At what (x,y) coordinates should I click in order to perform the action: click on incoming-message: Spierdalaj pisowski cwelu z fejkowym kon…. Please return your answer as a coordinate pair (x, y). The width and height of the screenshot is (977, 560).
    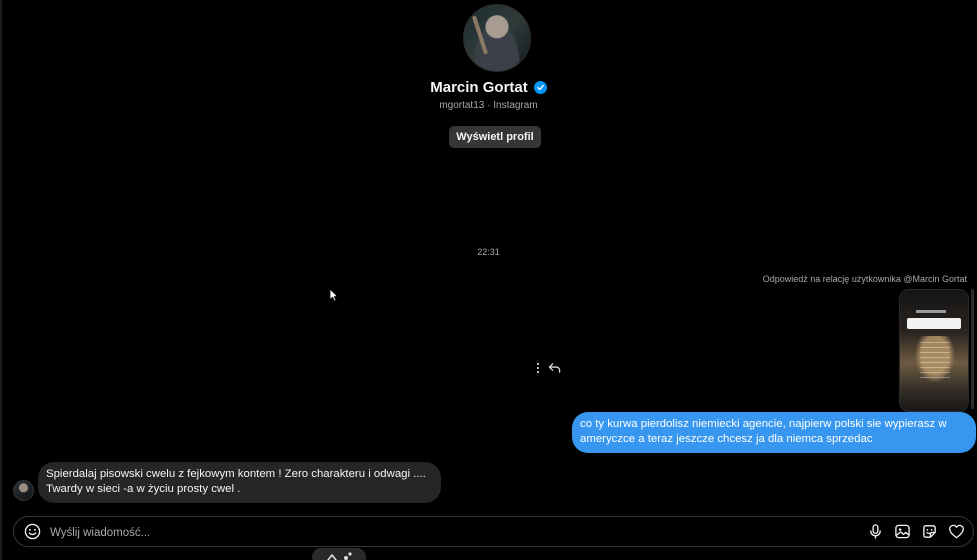
    Looking at the image, I should click on (239, 482).